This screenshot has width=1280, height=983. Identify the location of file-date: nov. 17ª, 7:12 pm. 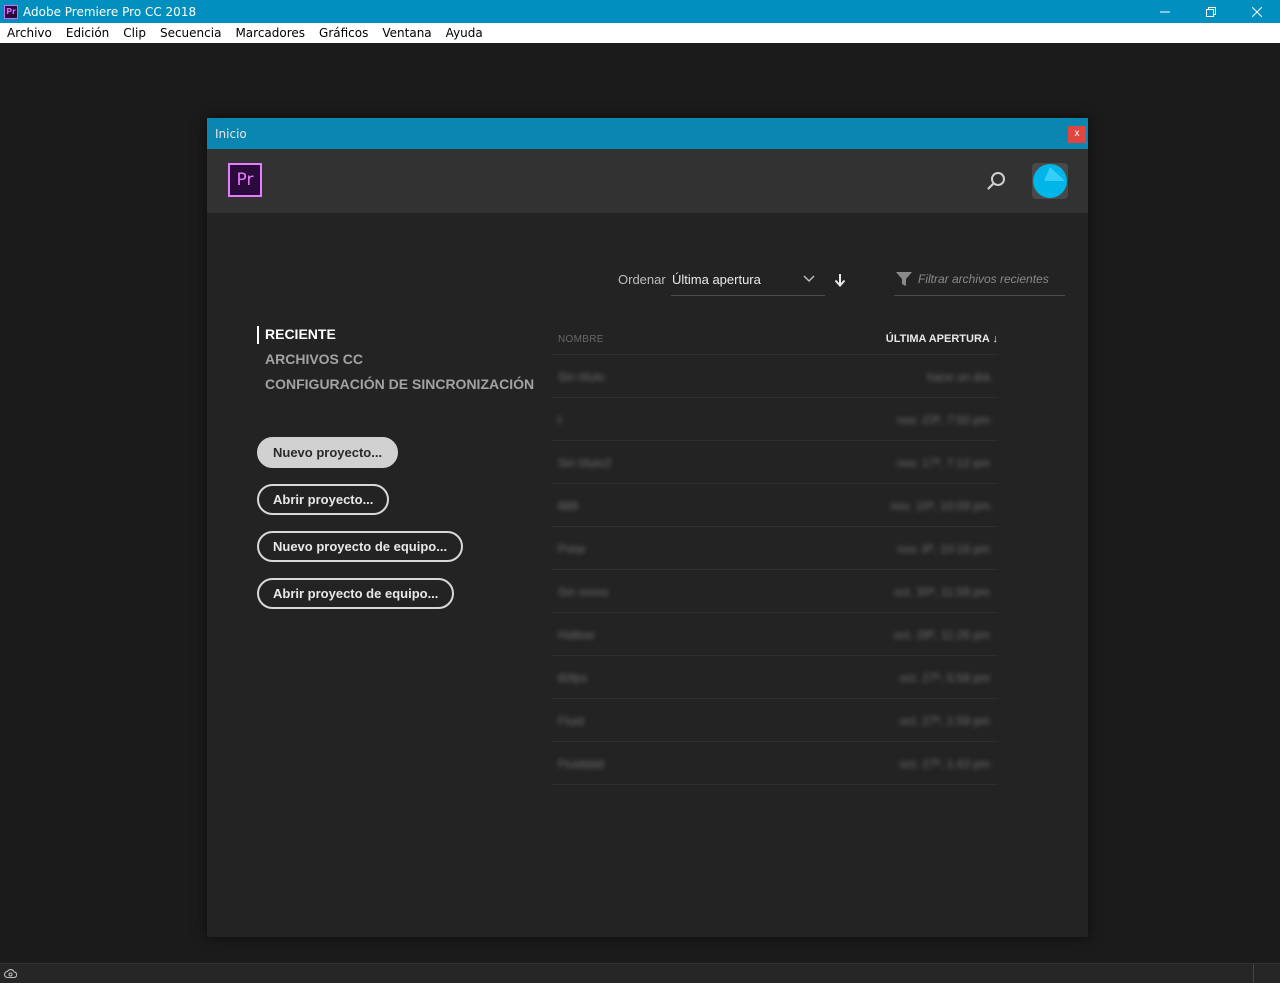
(943, 463).